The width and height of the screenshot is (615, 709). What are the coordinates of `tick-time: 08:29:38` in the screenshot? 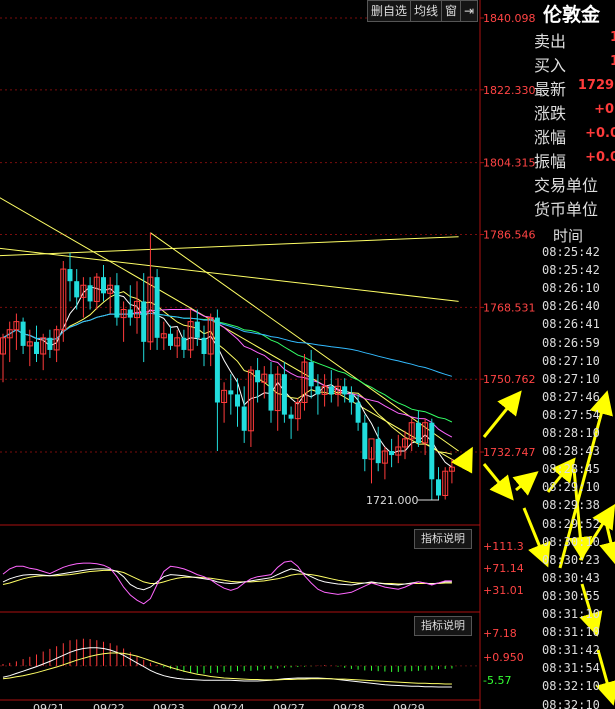 It's located at (571, 505).